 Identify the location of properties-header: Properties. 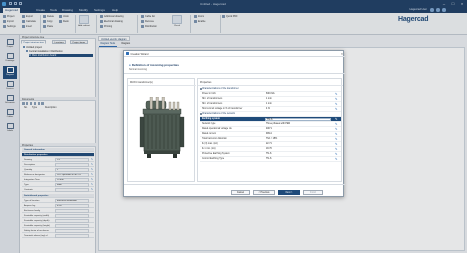
(206, 82).